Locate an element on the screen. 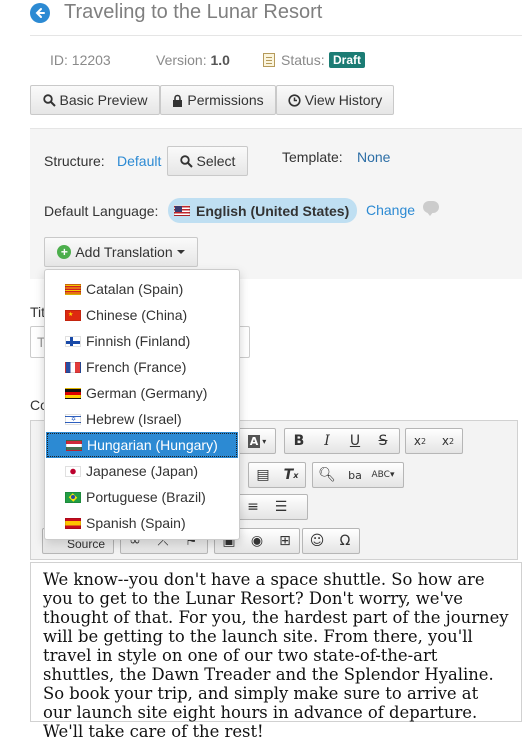  script-group: x2 x2 is located at coordinates (434, 441).